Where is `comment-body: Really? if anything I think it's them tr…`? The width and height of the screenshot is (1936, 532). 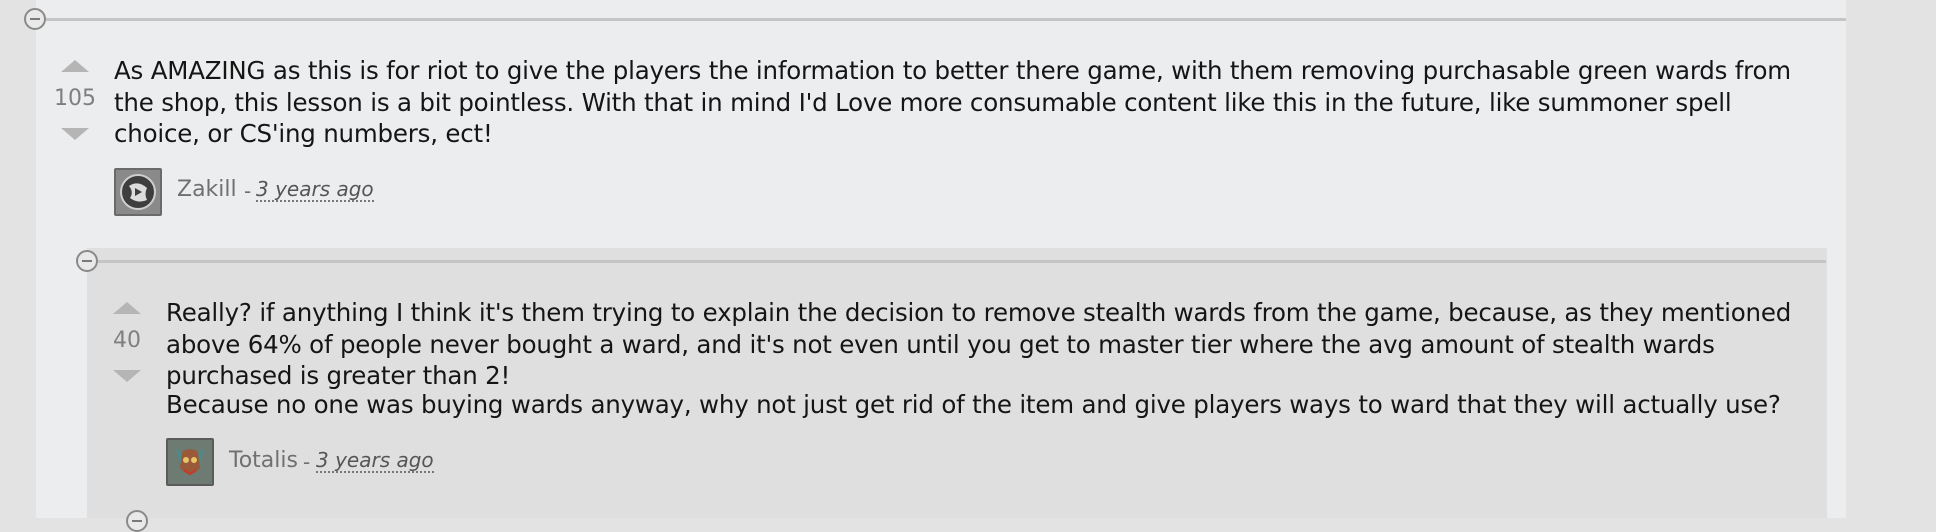
comment-body: Really? if anything I think it's them tr… is located at coordinates (979, 344).